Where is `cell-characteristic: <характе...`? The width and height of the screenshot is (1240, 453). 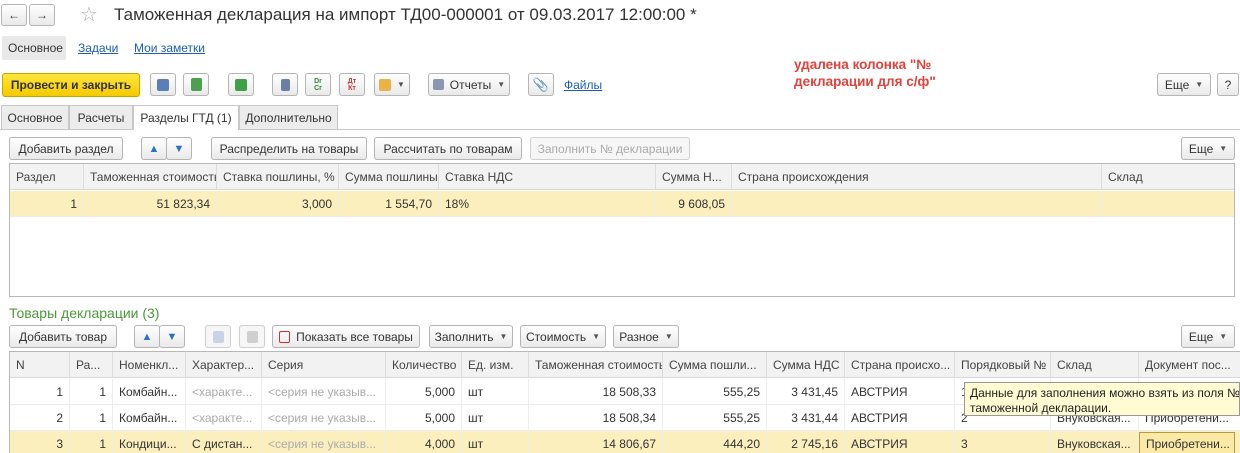 cell-characteristic: <характе... is located at coordinates (224, 392).